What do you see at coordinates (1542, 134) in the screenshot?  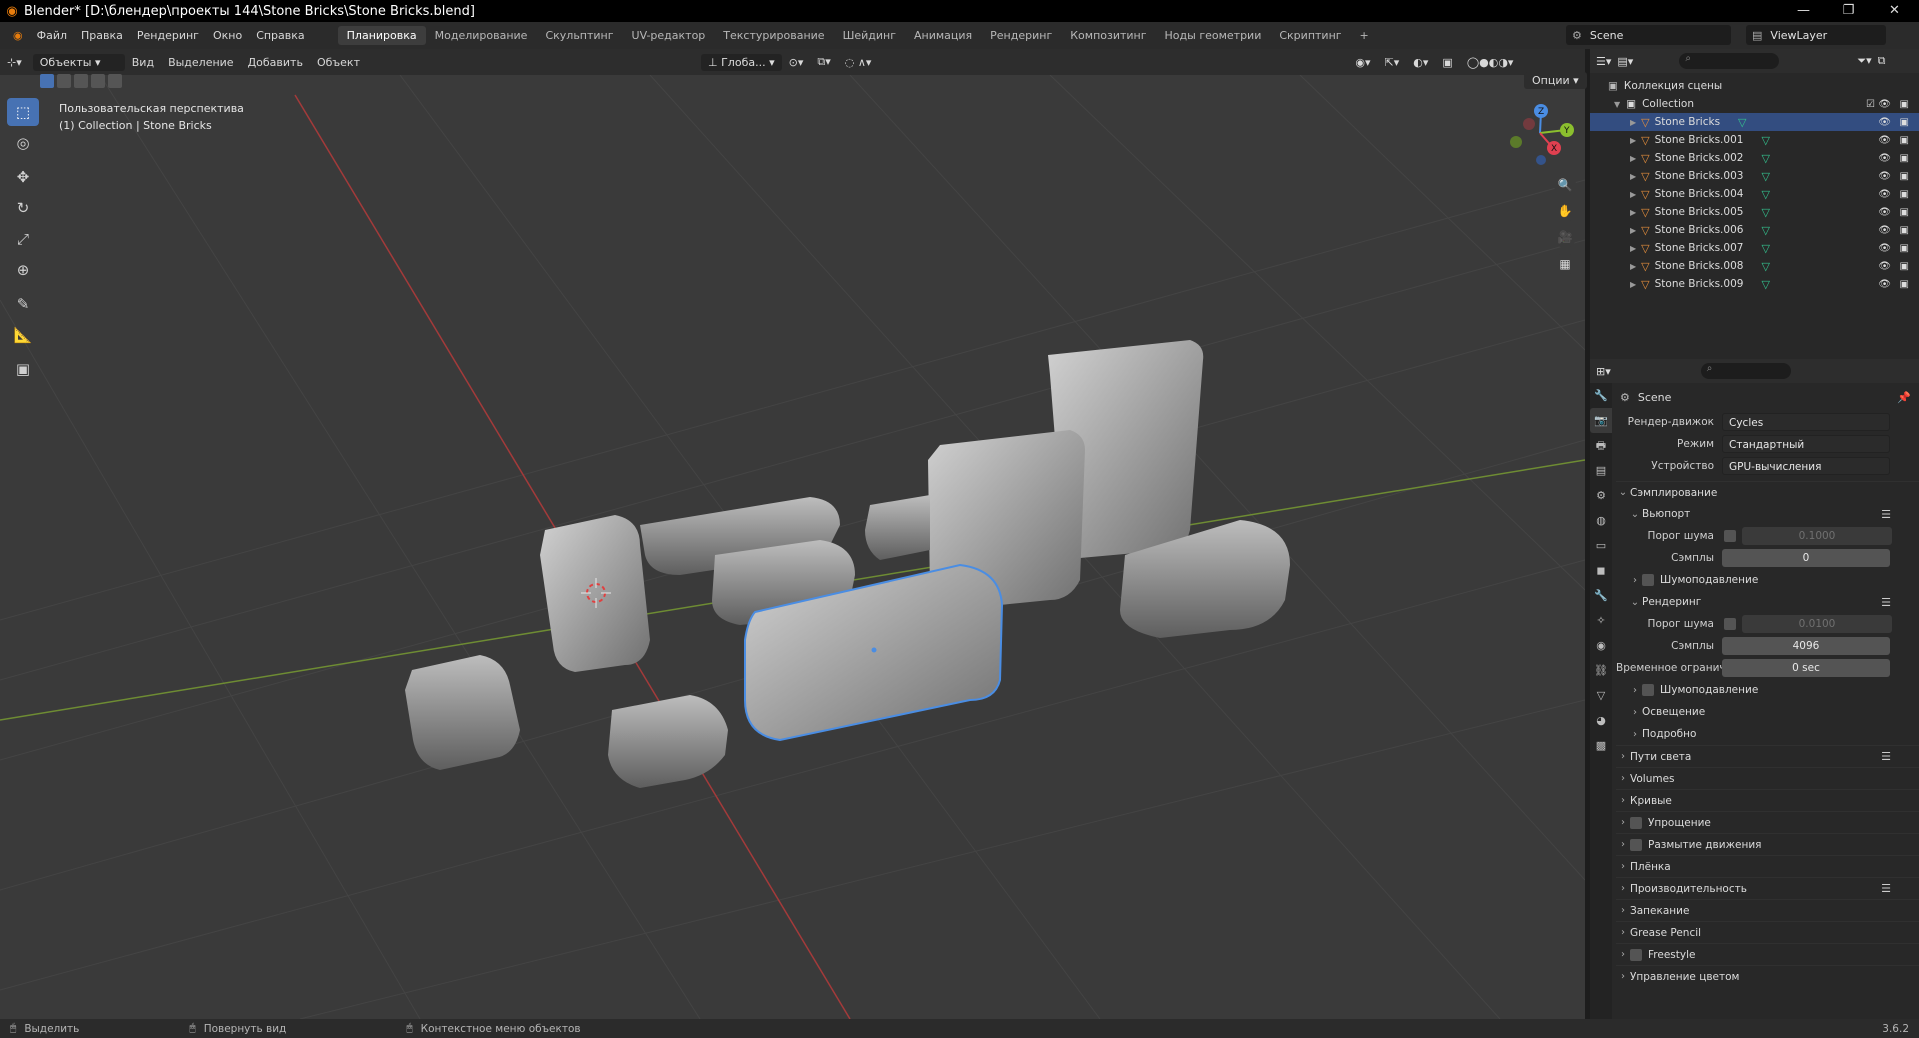 I see `navigation-gizmo: Z Y X` at bounding box center [1542, 134].